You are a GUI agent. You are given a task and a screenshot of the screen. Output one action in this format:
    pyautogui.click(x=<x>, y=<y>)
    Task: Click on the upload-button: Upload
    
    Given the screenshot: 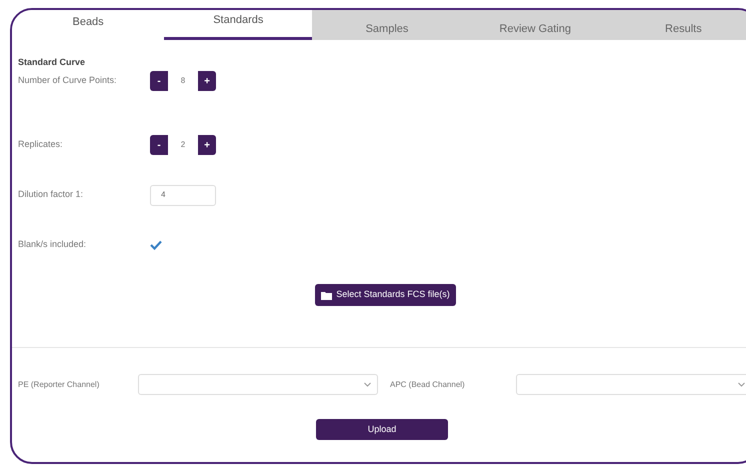 What is the action you would take?
    pyautogui.click(x=382, y=429)
    